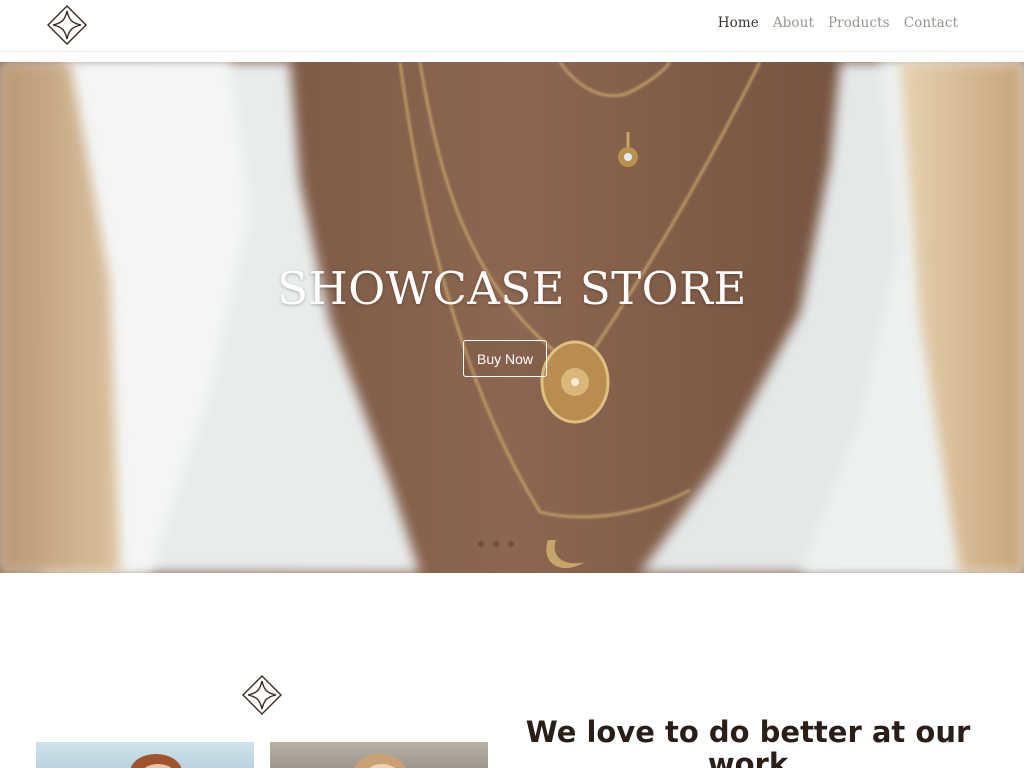 This screenshot has width=1024, height=768. What do you see at coordinates (738, 23) in the screenshot?
I see `nav-link-home: Home` at bounding box center [738, 23].